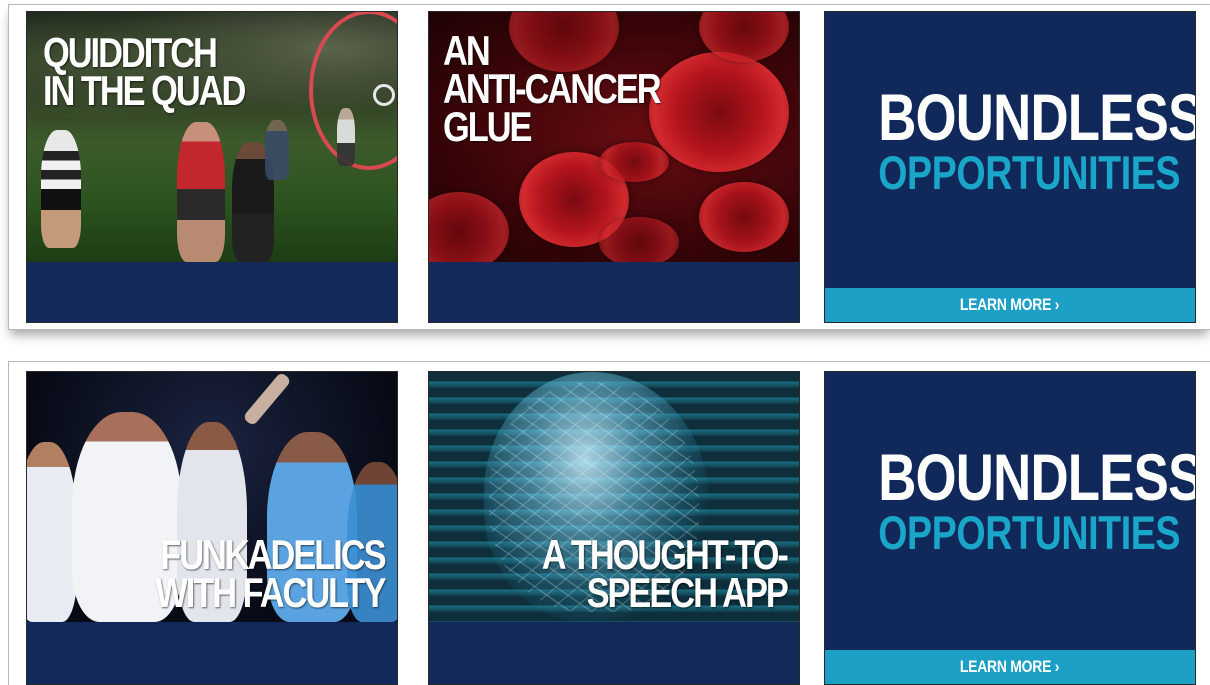 This screenshot has width=1210, height=685. Describe the element at coordinates (614, 528) in the screenshot. I see `thought-to-speech-card: A THOUGHT-TO- SPEECH APP` at that location.